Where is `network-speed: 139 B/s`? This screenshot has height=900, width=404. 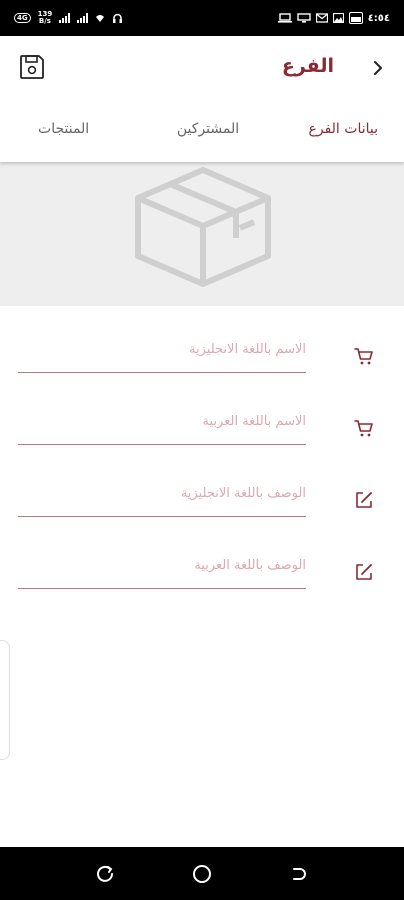
network-speed: 139 B/s is located at coordinates (45, 18).